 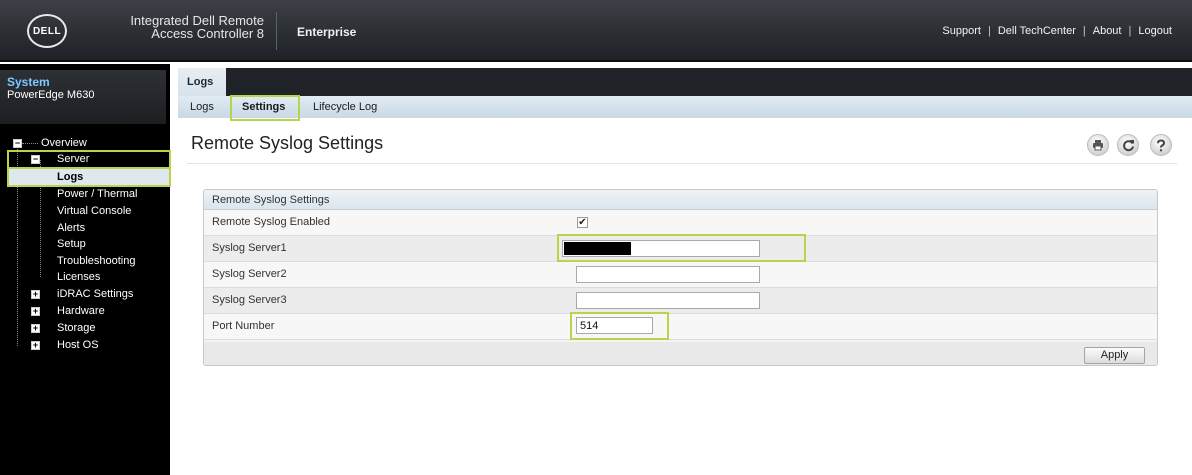 I want to click on remote-syslog-enabled-checkbox: ✔, so click(x=582, y=222).